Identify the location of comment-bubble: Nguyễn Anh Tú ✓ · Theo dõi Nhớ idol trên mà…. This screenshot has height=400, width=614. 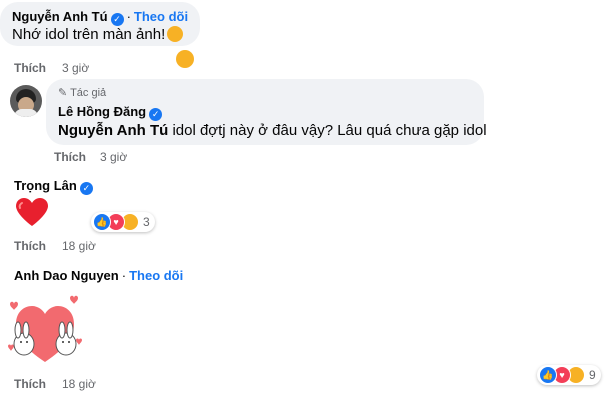
(100, 24).